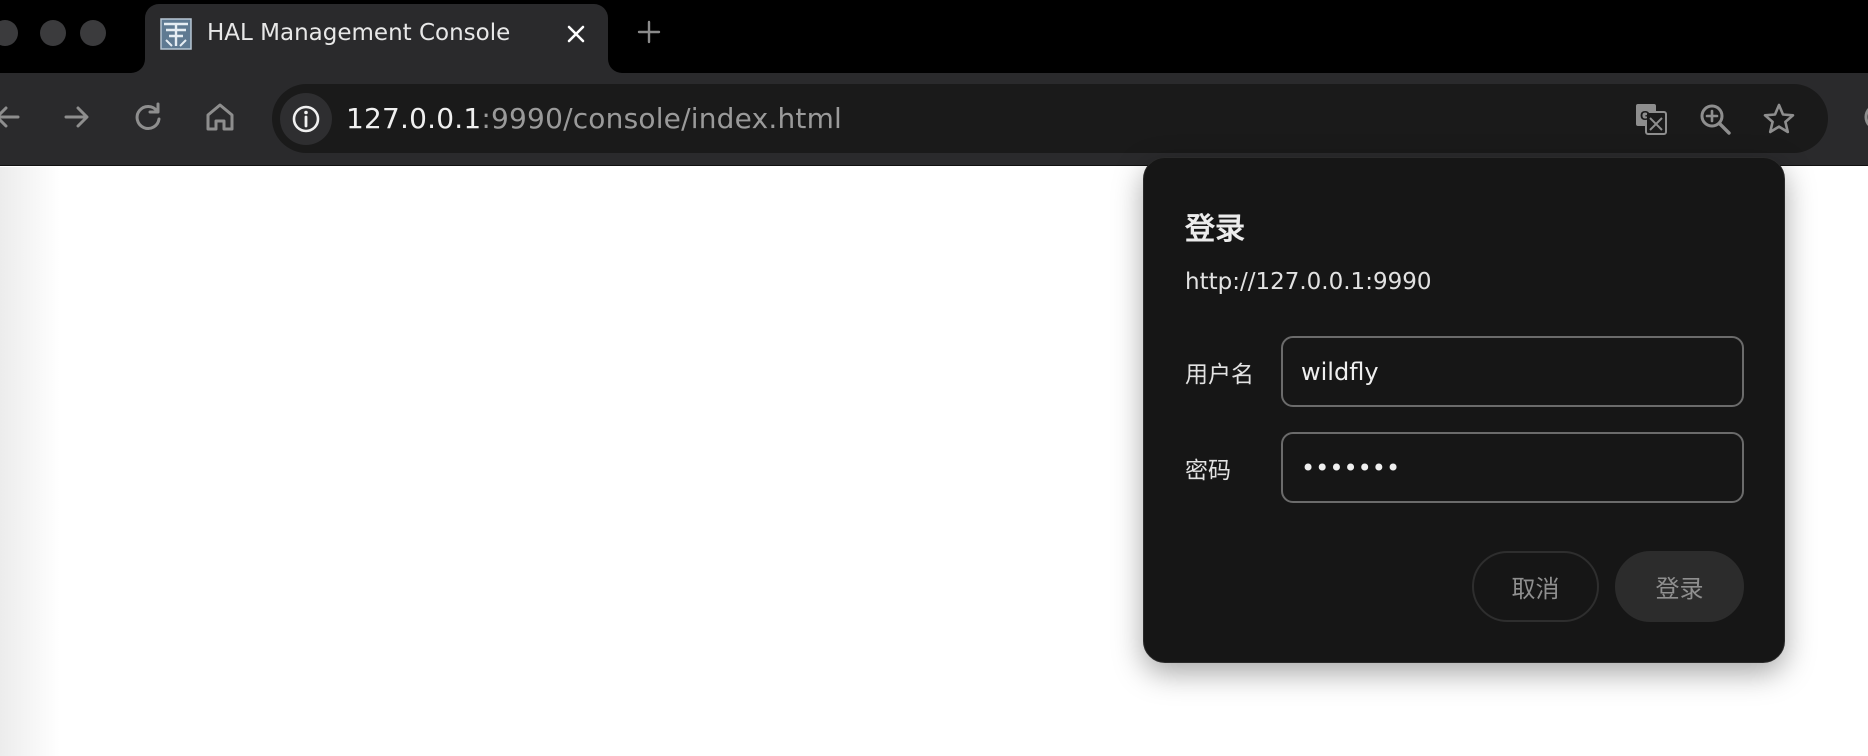  I want to click on dialog-title: 登录, so click(1215, 229).